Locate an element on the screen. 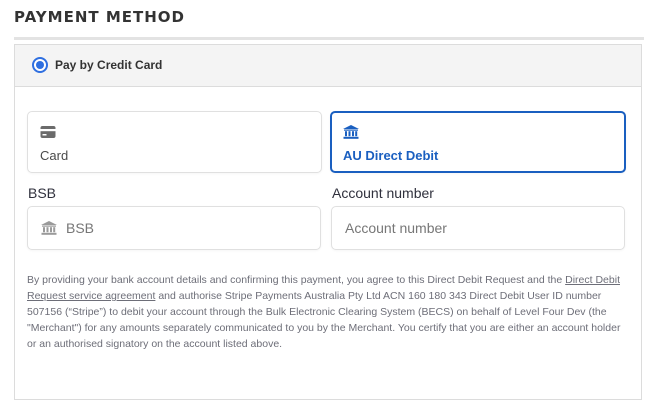 The width and height of the screenshot is (652, 409). title-divider is located at coordinates (329, 38).